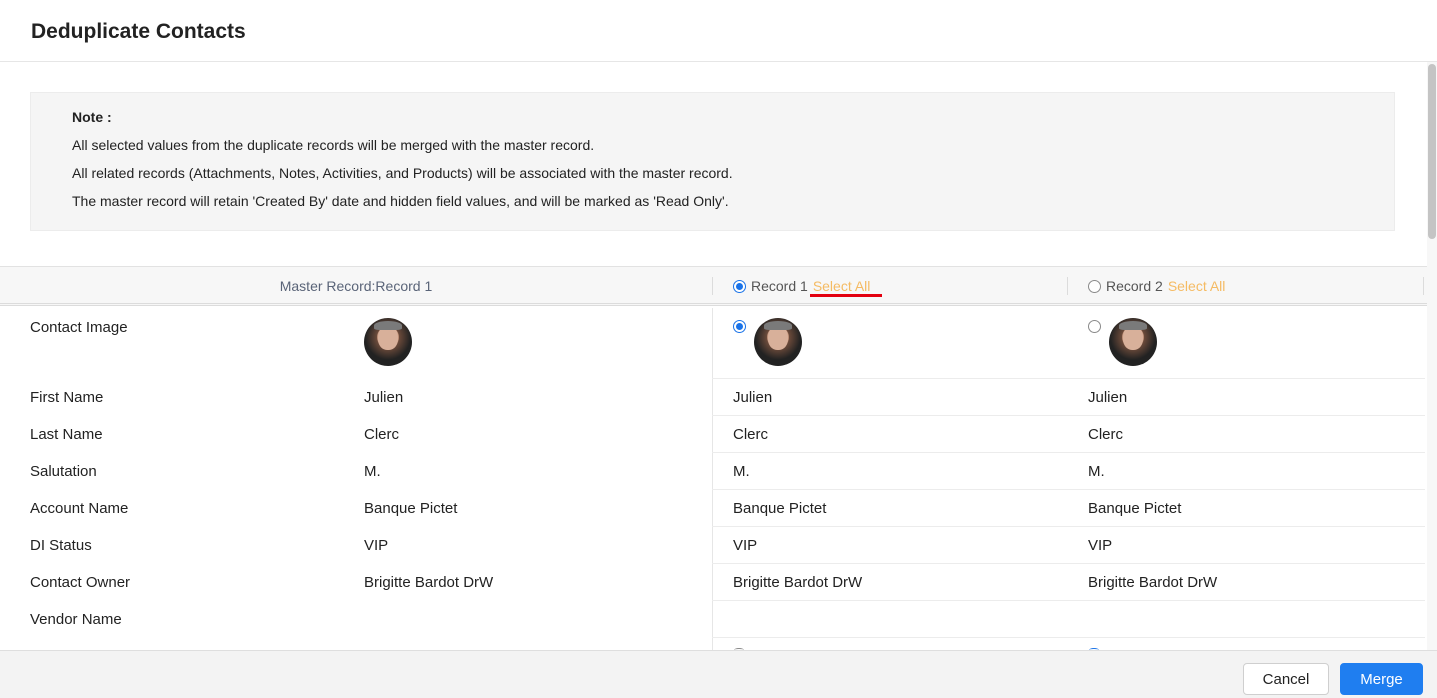 This screenshot has height=698, width=1437. Describe the element at coordinates (382, 434) in the screenshot. I see `master-value: Clerc` at that location.